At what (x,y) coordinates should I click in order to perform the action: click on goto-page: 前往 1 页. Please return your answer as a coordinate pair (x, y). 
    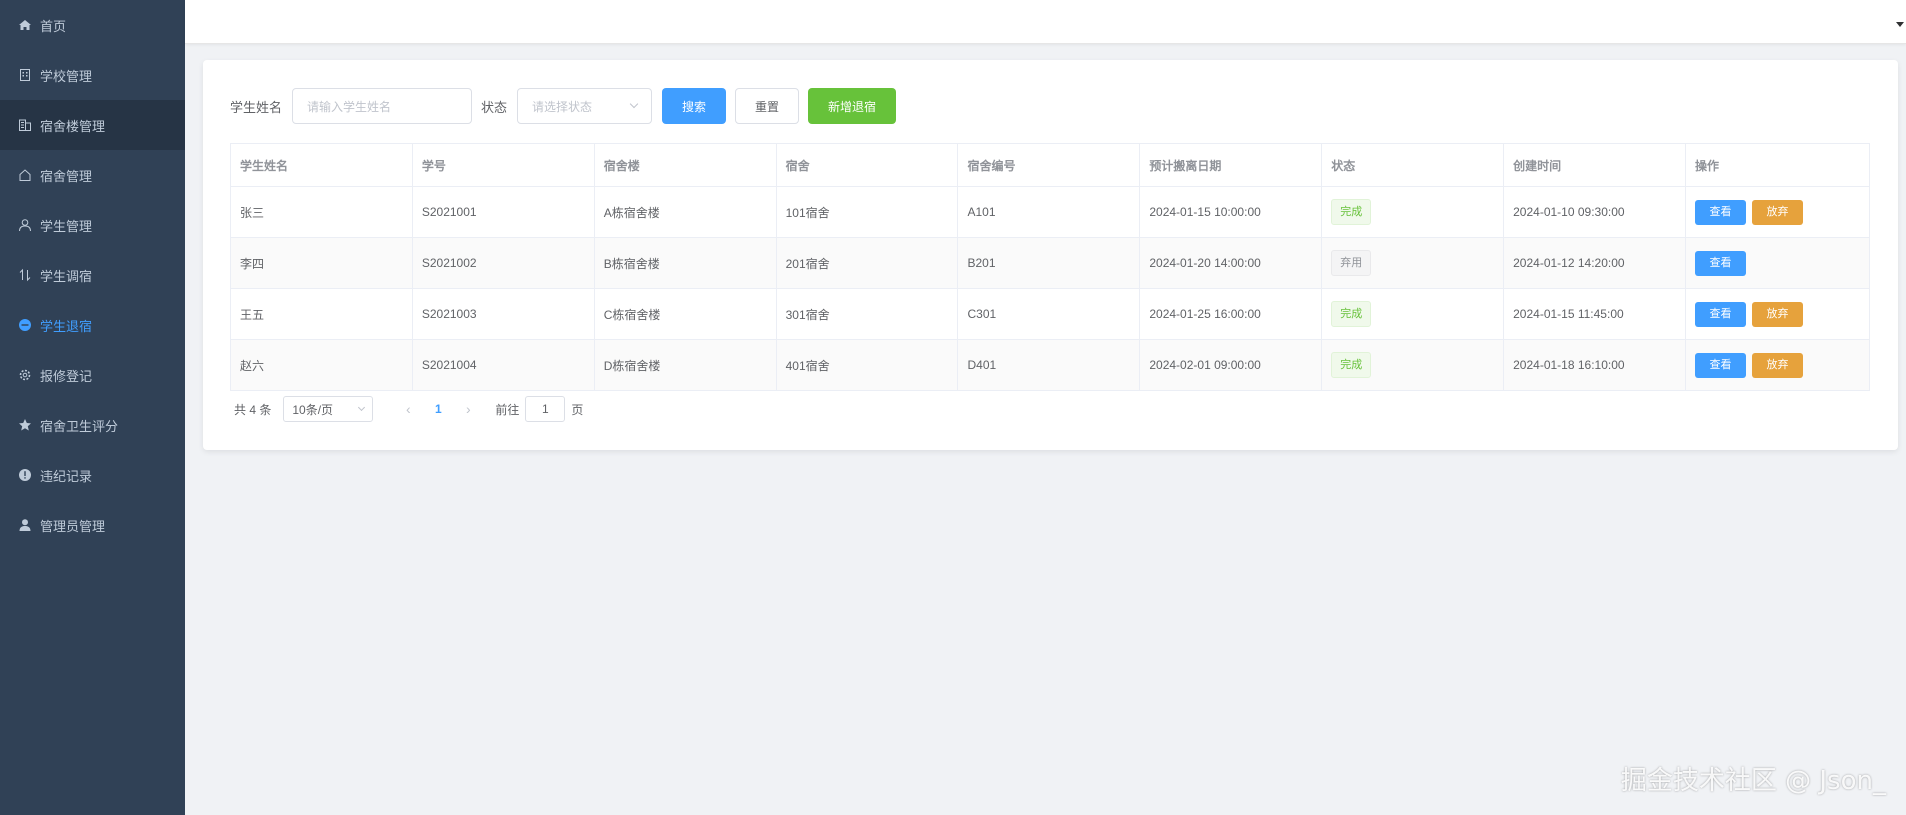
    Looking at the image, I should click on (539, 409).